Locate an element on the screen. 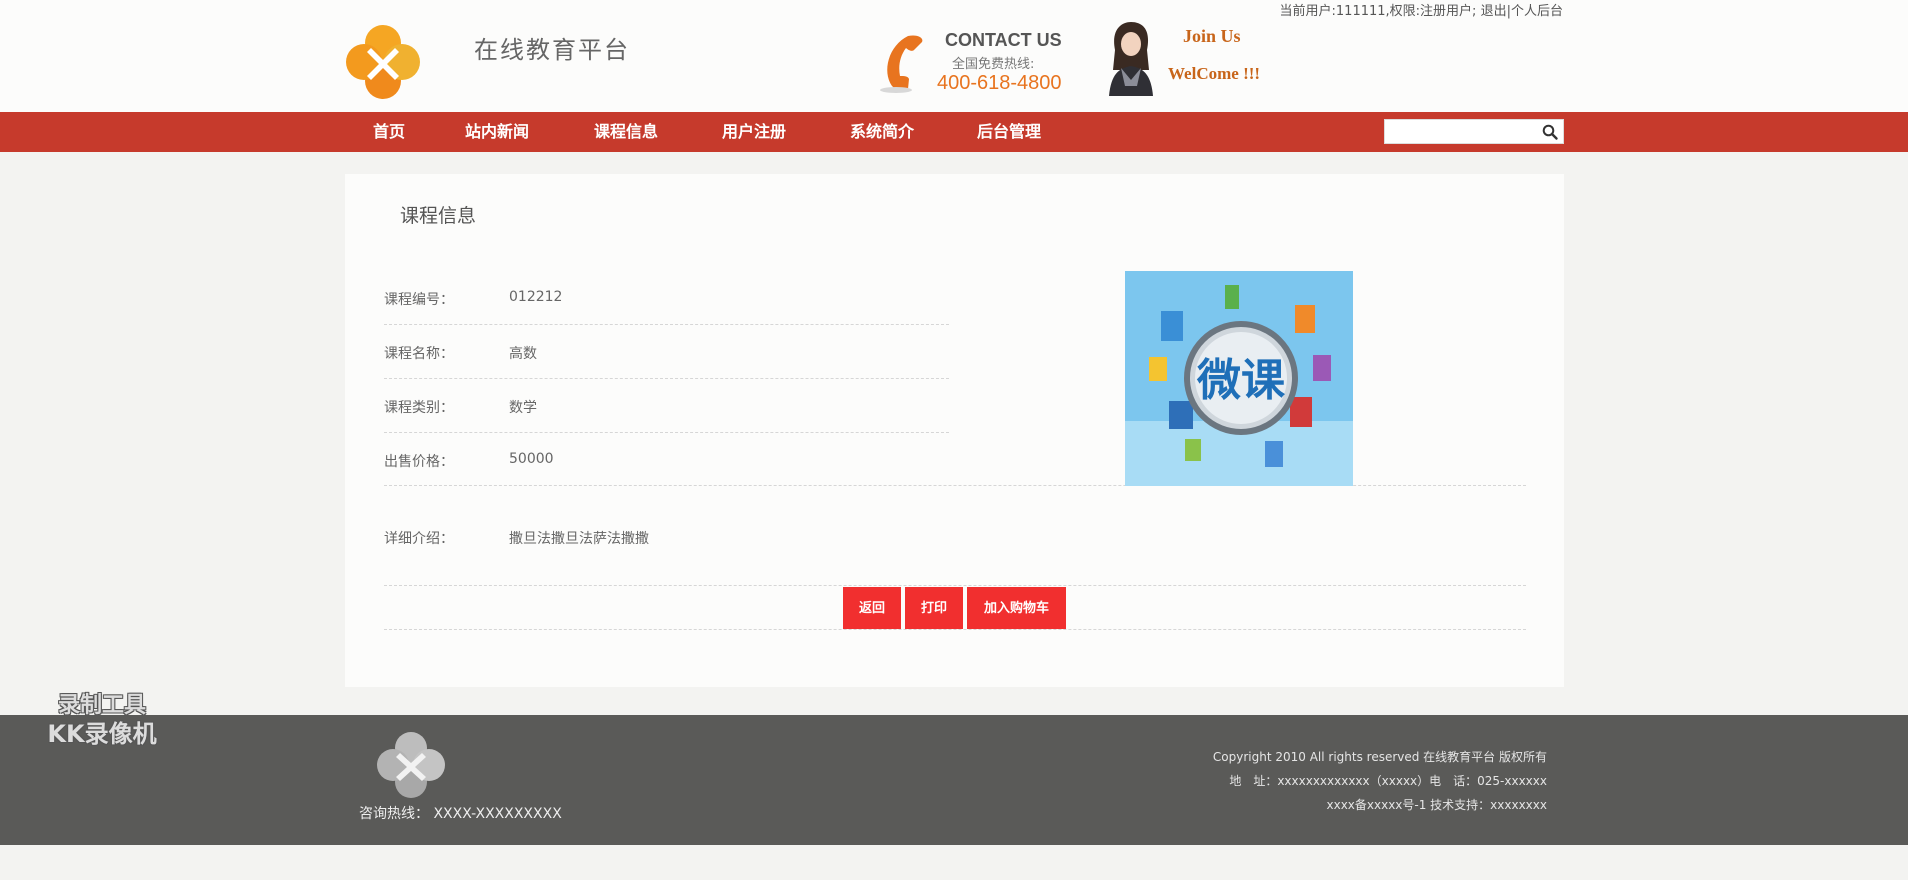 The width and height of the screenshot is (1908, 880). course-name-value: 高数 is located at coordinates (523, 354).